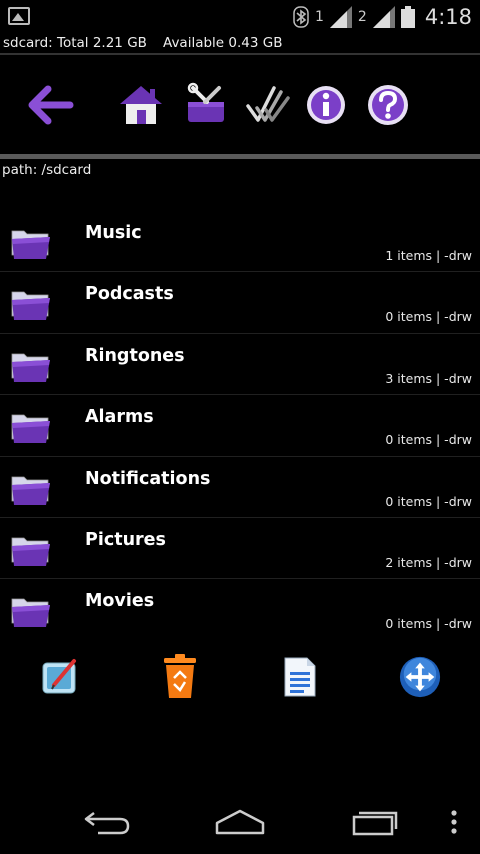 The image size is (480, 854). I want to click on action-bar, so click(240, 680).